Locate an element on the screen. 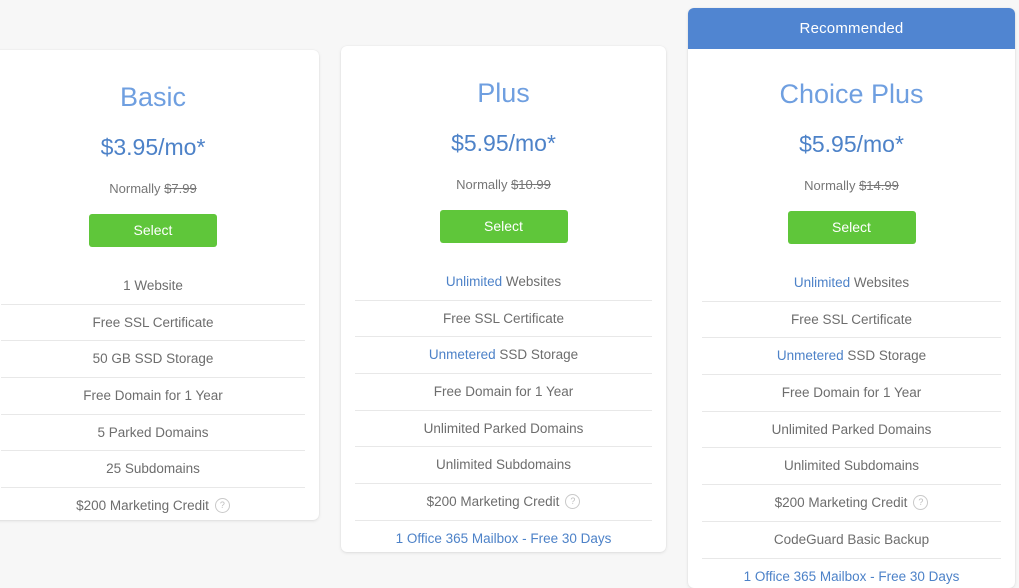 The height and width of the screenshot is (588, 1019). feature-text: 25 Subdomains is located at coordinates (153, 468).